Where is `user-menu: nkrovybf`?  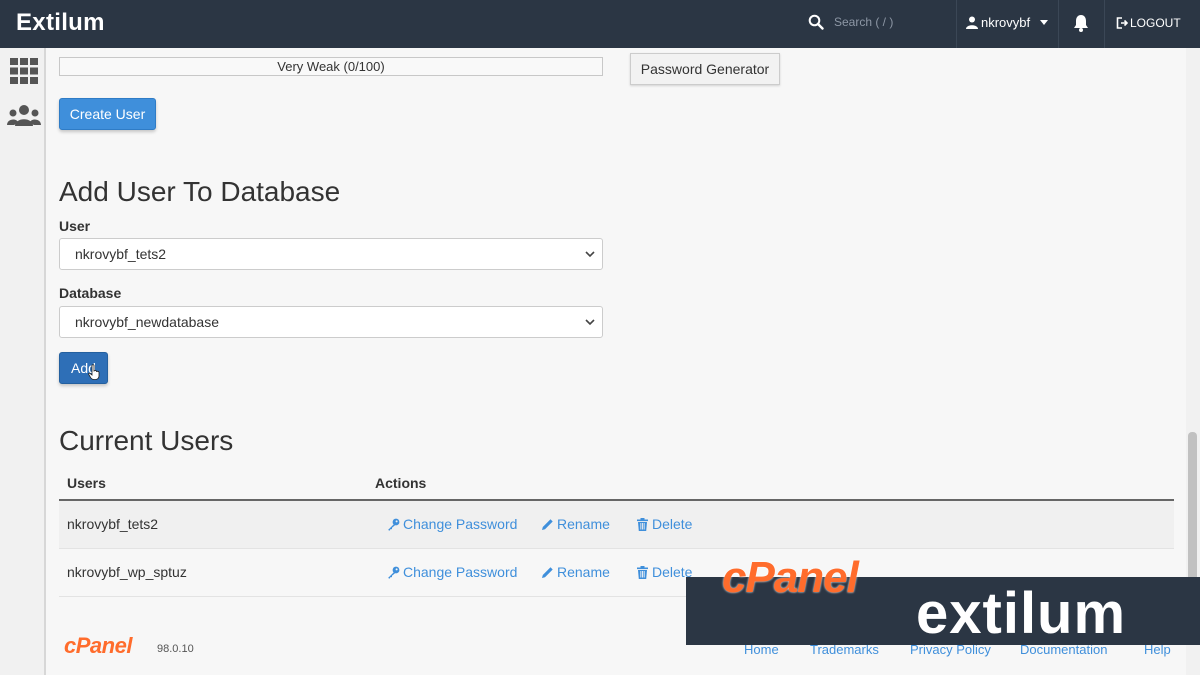 user-menu: nkrovybf is located at coordinates (1007, 22).